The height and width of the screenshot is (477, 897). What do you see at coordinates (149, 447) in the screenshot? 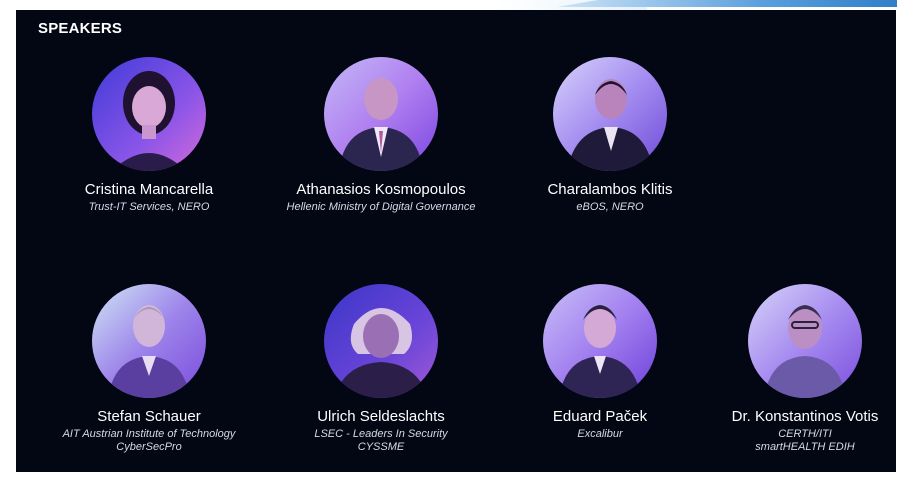
I see `speaker-affiliation-secondary: CyberSecPro` at bounding box center [149, 447].